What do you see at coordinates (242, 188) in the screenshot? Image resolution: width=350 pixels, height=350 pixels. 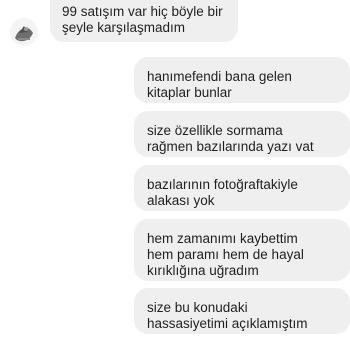 I see `outgoing-message: bazılarının fotoğraftakiyle alakası yok` at bounding box center [242, 188].